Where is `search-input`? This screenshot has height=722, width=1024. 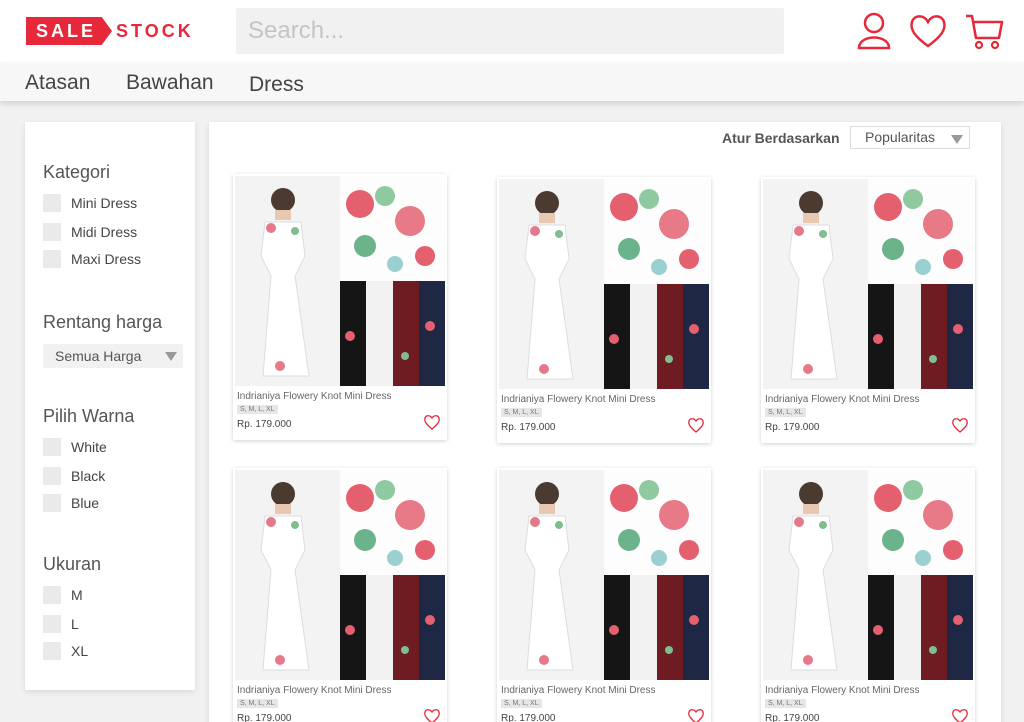
search-input is located at coordinates (510, 31).